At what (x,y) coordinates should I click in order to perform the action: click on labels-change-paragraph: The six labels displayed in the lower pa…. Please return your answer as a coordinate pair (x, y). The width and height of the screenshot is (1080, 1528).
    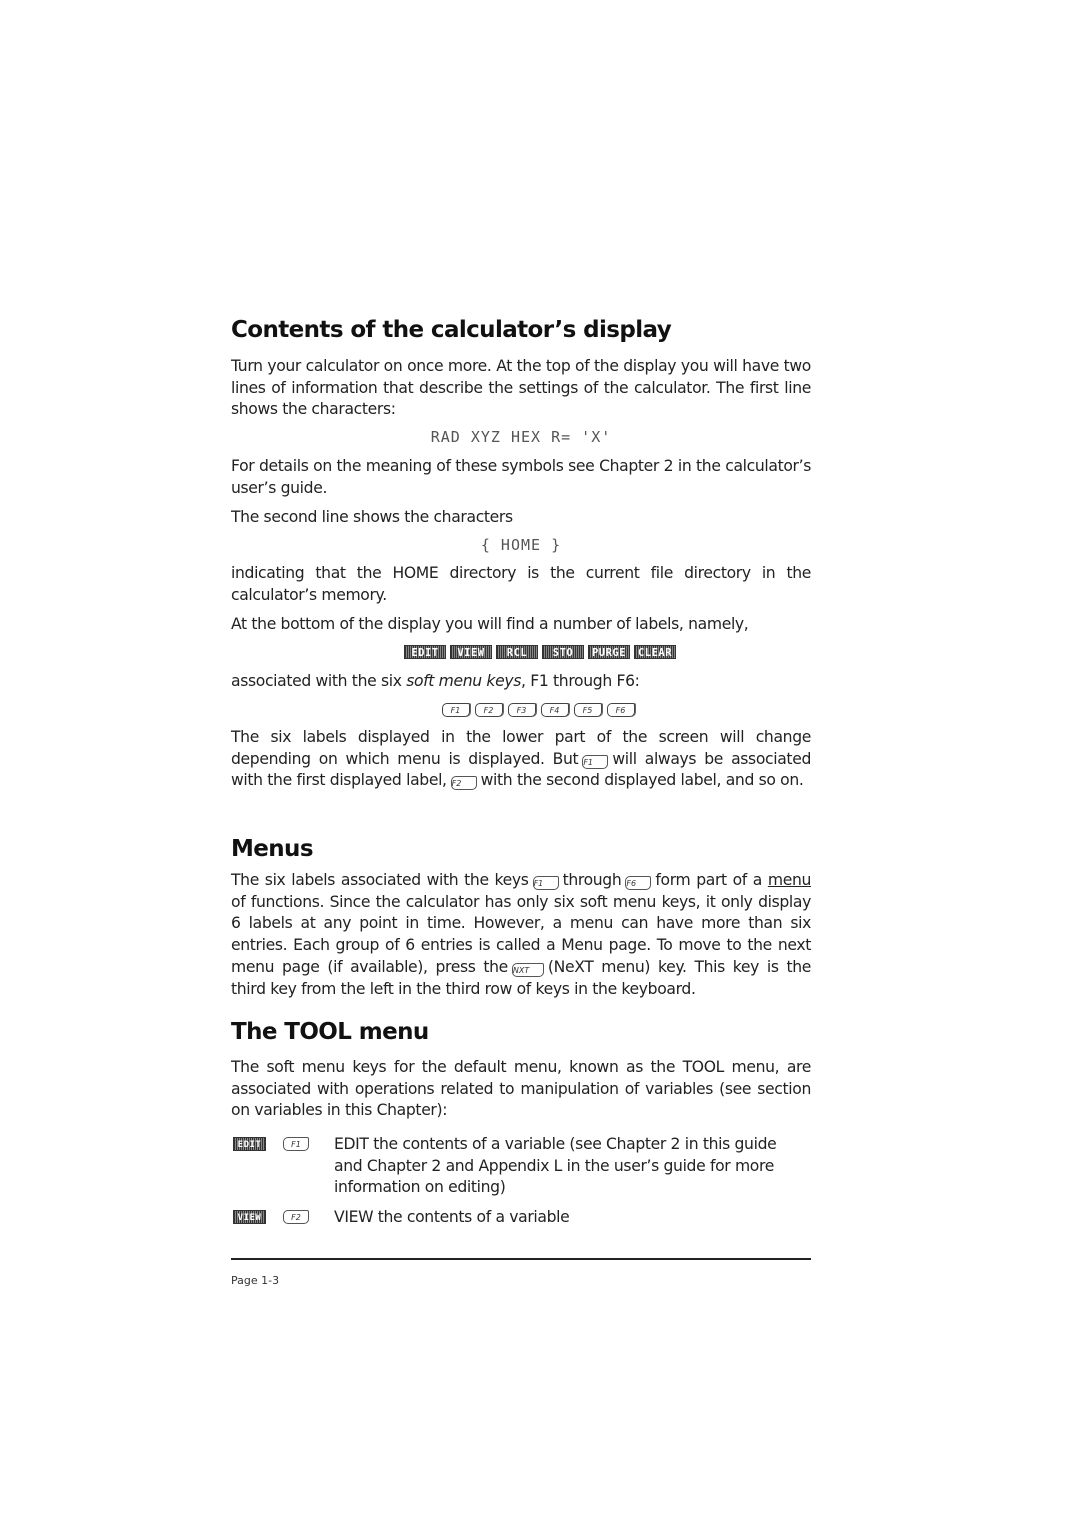
    Looking at the image, I should click on (521, 759).